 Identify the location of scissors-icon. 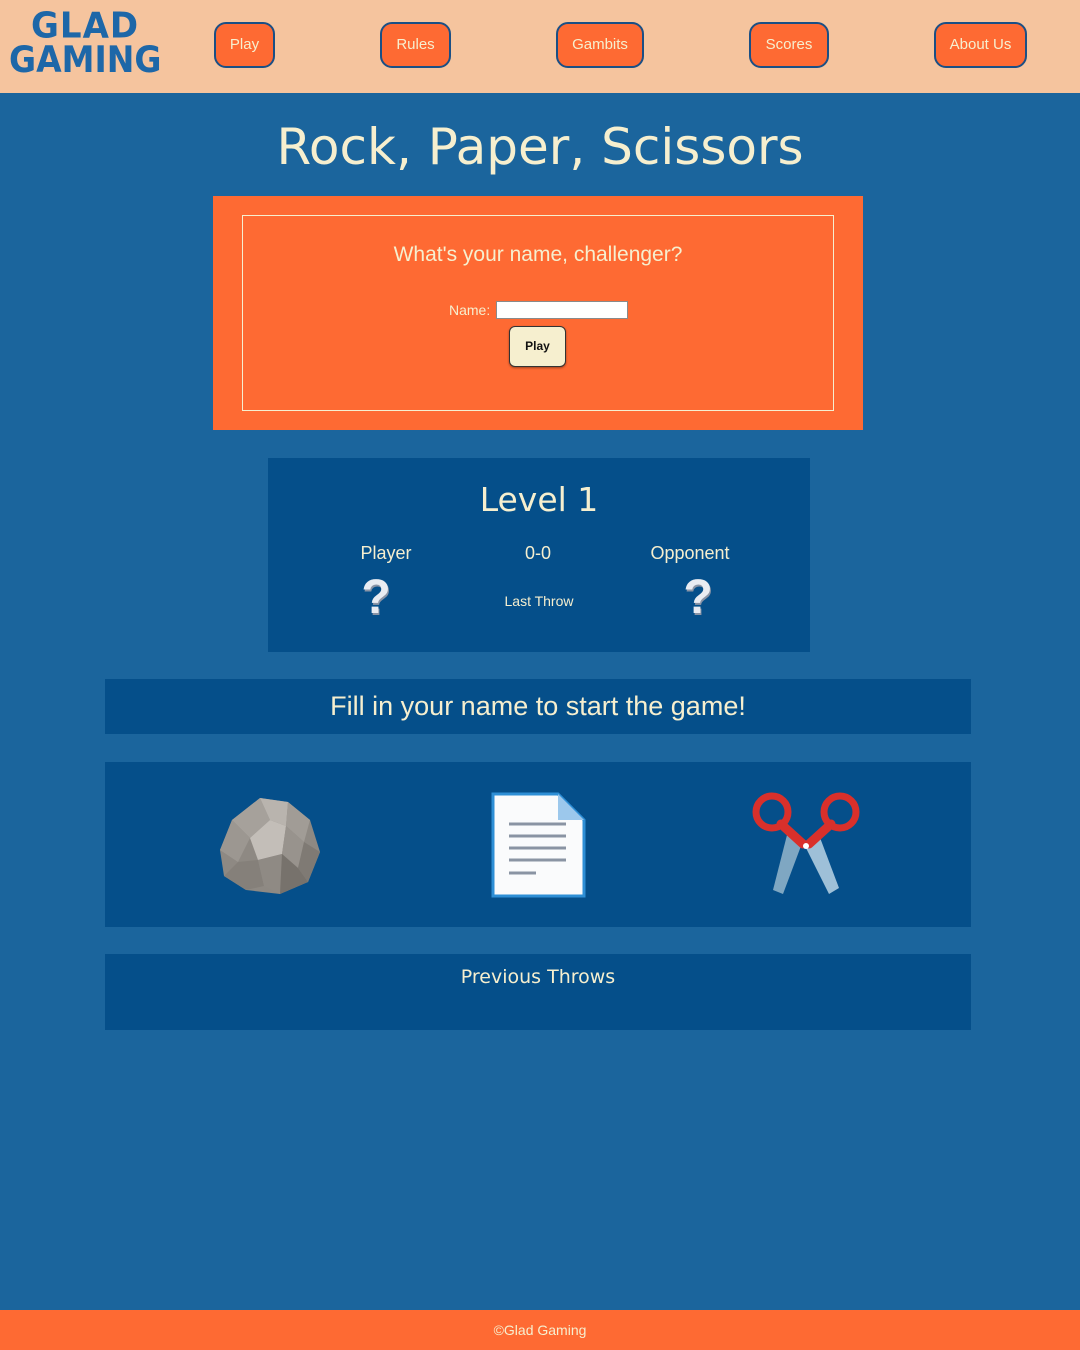
(806, 843).